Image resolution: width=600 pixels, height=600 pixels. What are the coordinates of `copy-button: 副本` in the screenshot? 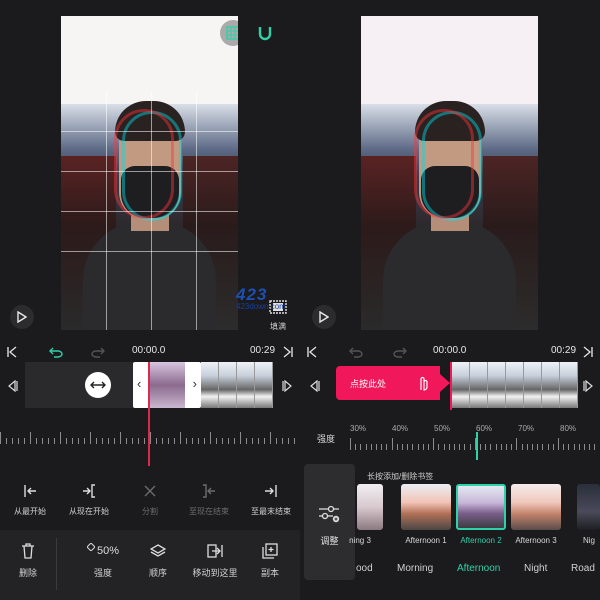 It's located at (270, 560).